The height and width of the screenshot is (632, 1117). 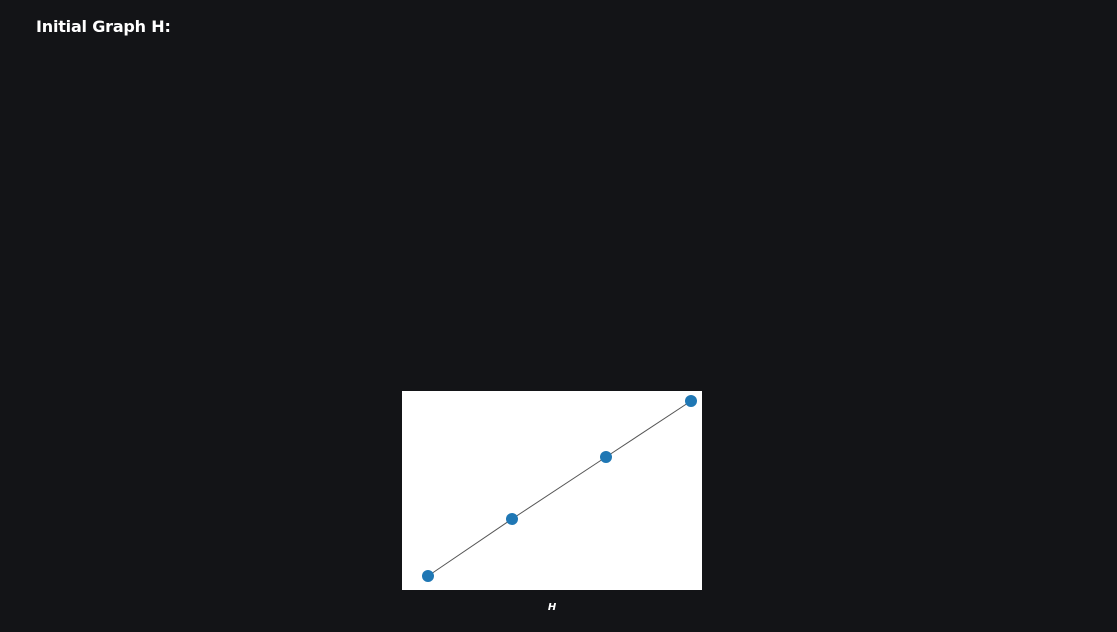 I want to click on graph-drawing, so click(x=559, y=488).